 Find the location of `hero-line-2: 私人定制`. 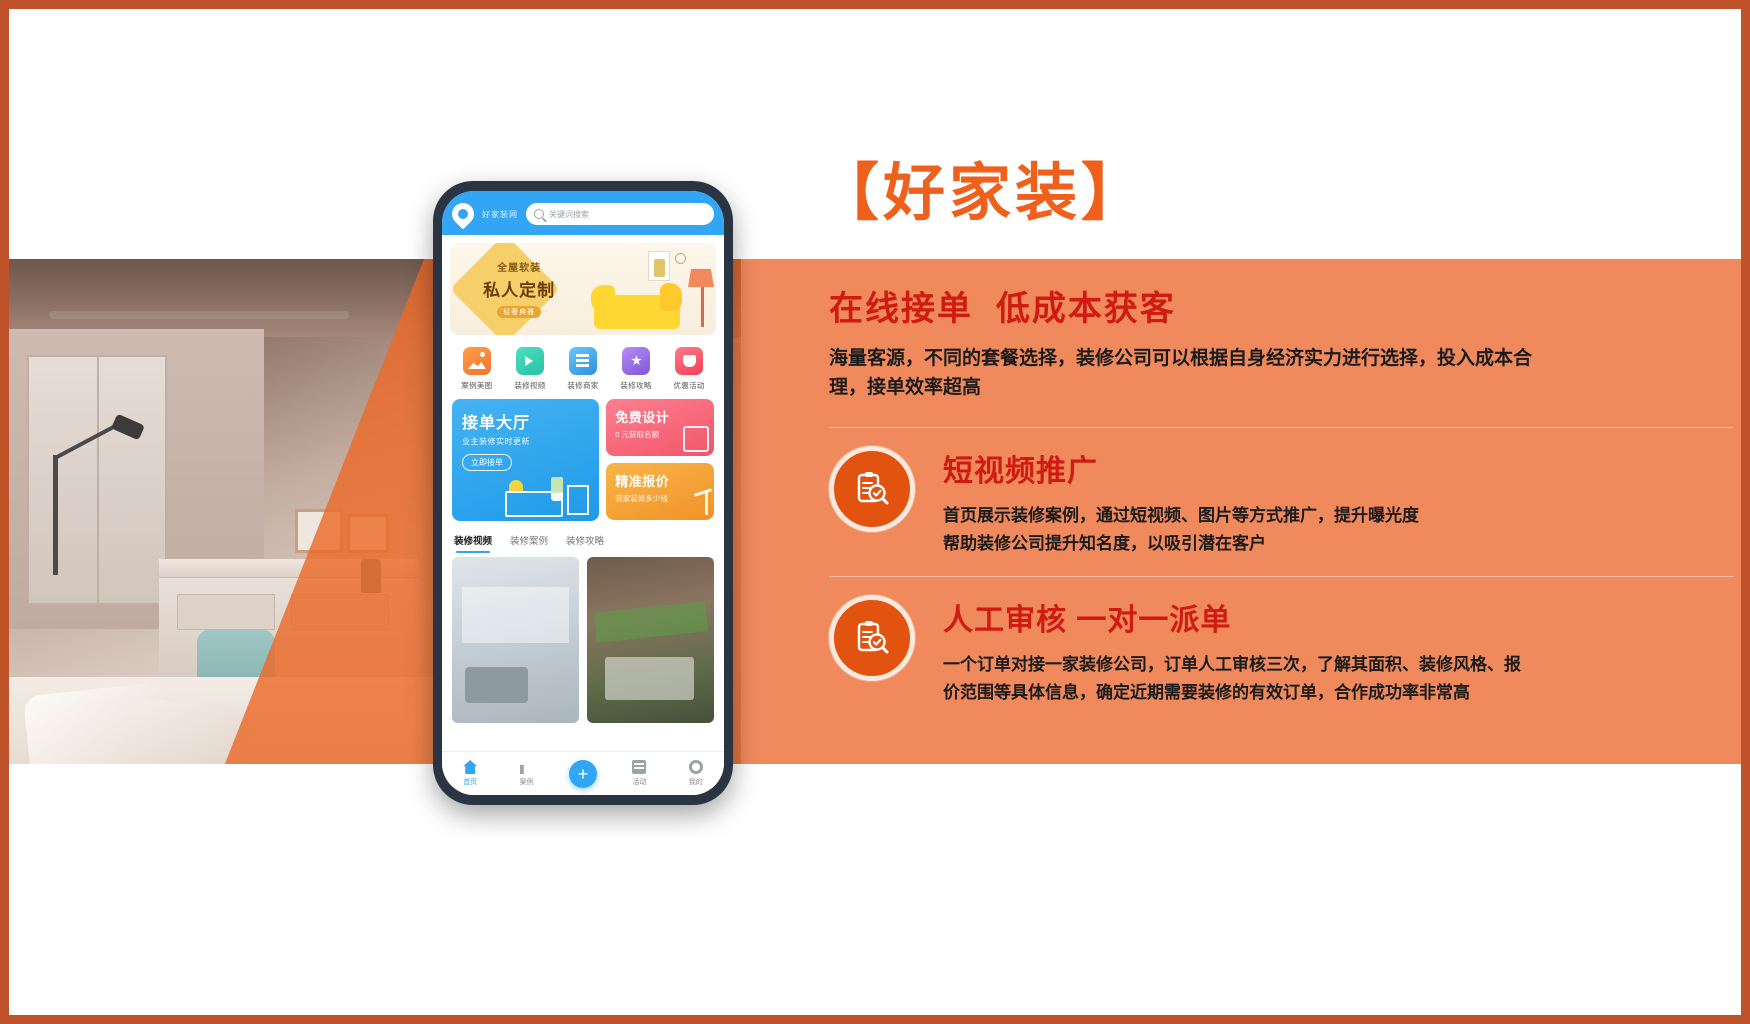

hero-line-2: 私人定制 is located at coordinates (519, 290).